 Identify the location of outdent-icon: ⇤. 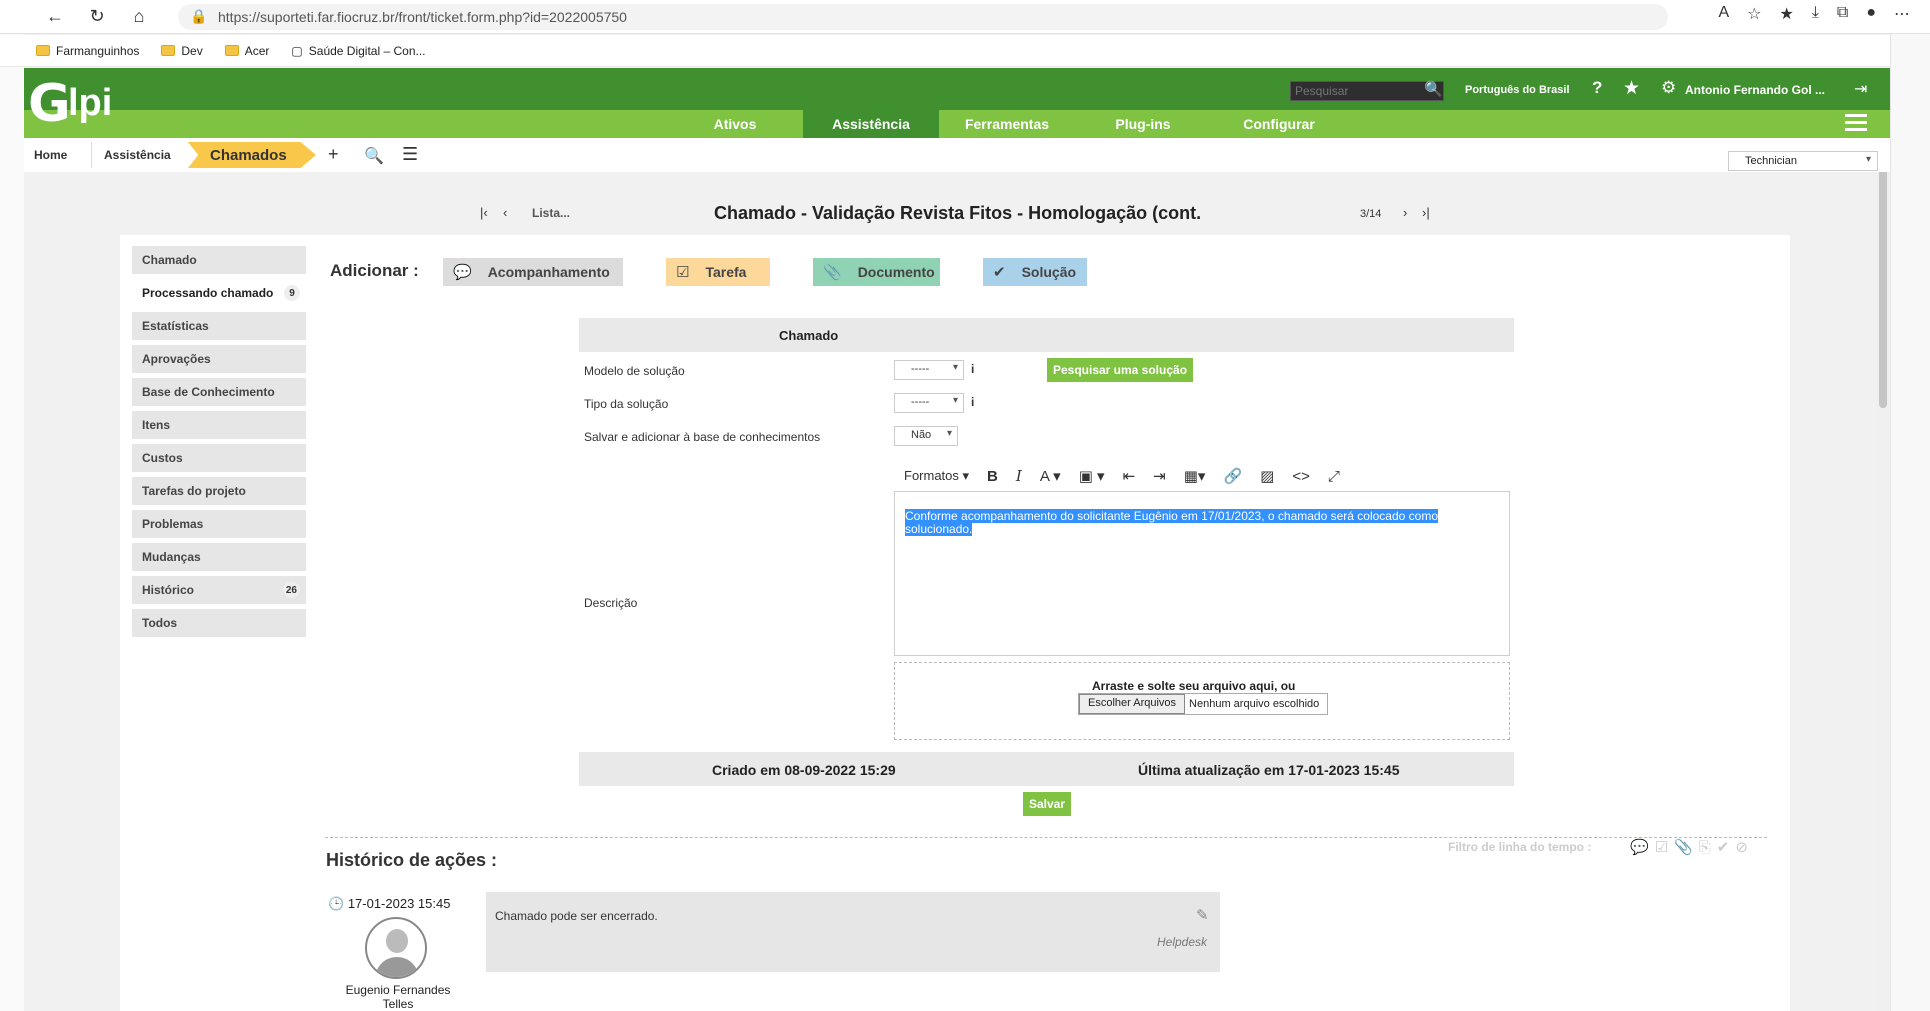
(1129, 476).